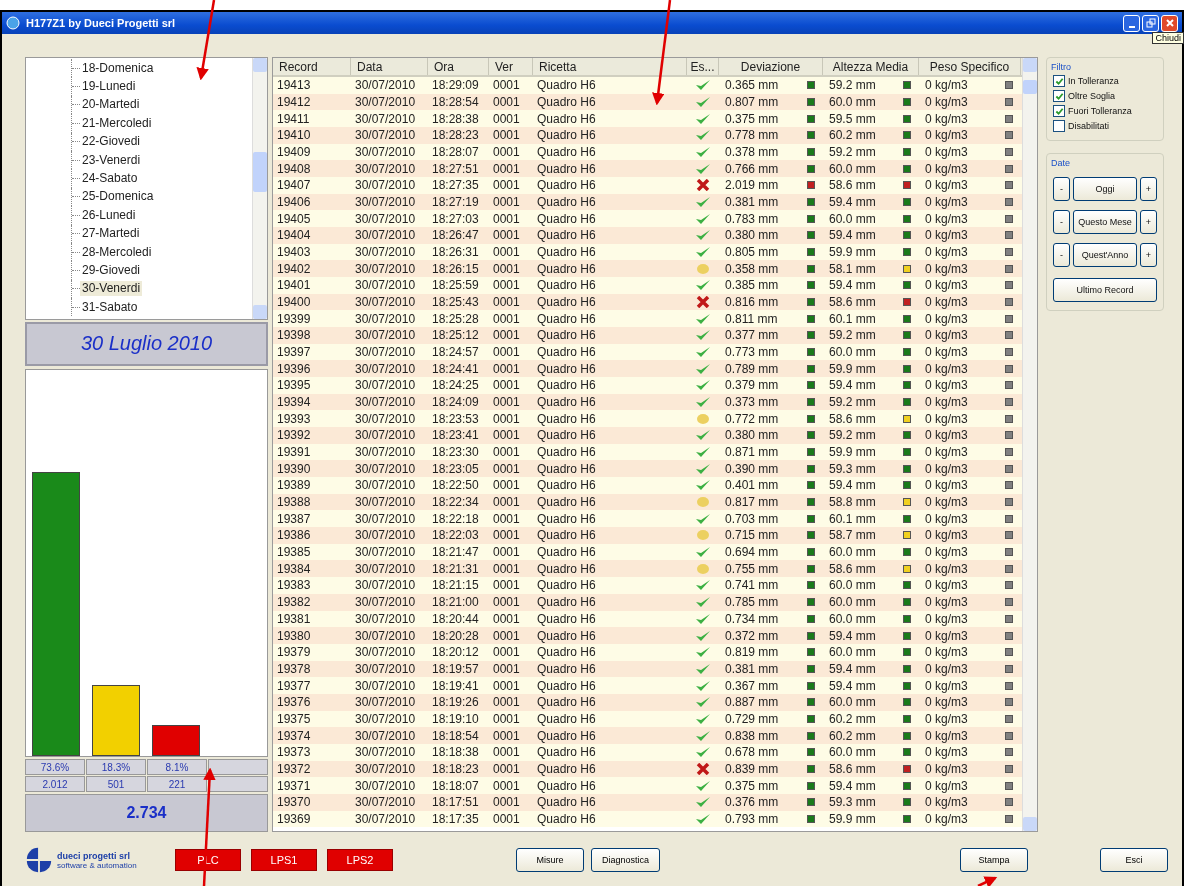 Image resolution: width=1184 pixels, height=886 pixels. Describe the element at coordinates (752, 418) in the screenshot. I see `table-cell: 0.772 mm` at that location.